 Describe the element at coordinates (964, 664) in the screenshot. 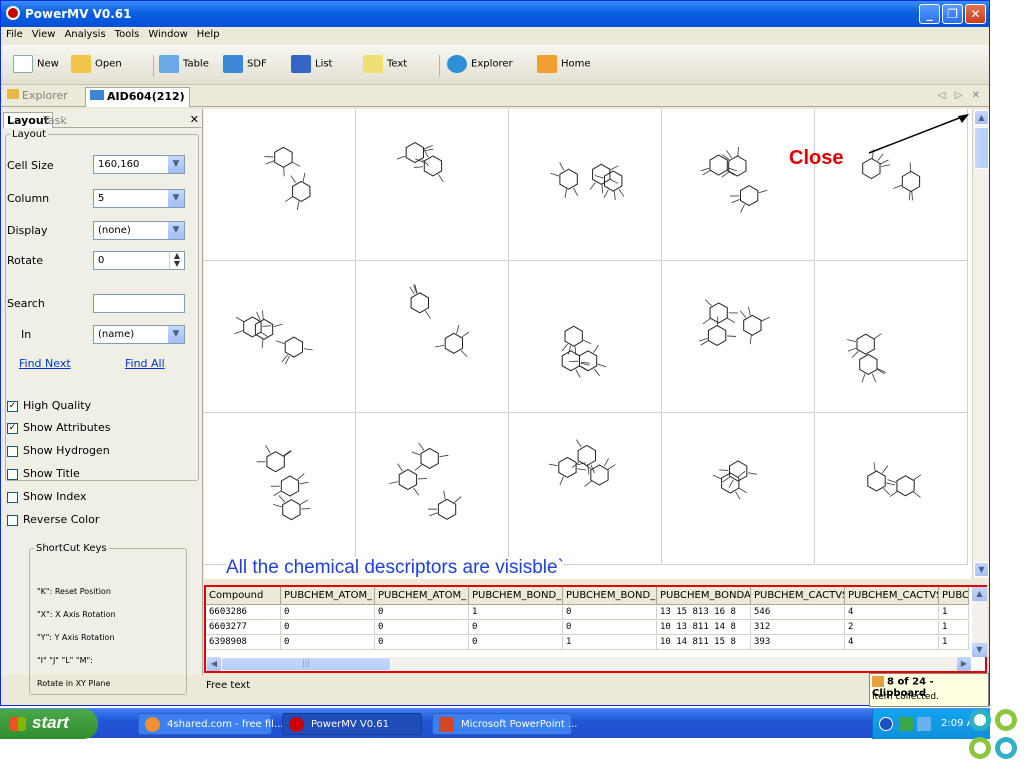

I see `scroll-right-icon: ▶` at that location.